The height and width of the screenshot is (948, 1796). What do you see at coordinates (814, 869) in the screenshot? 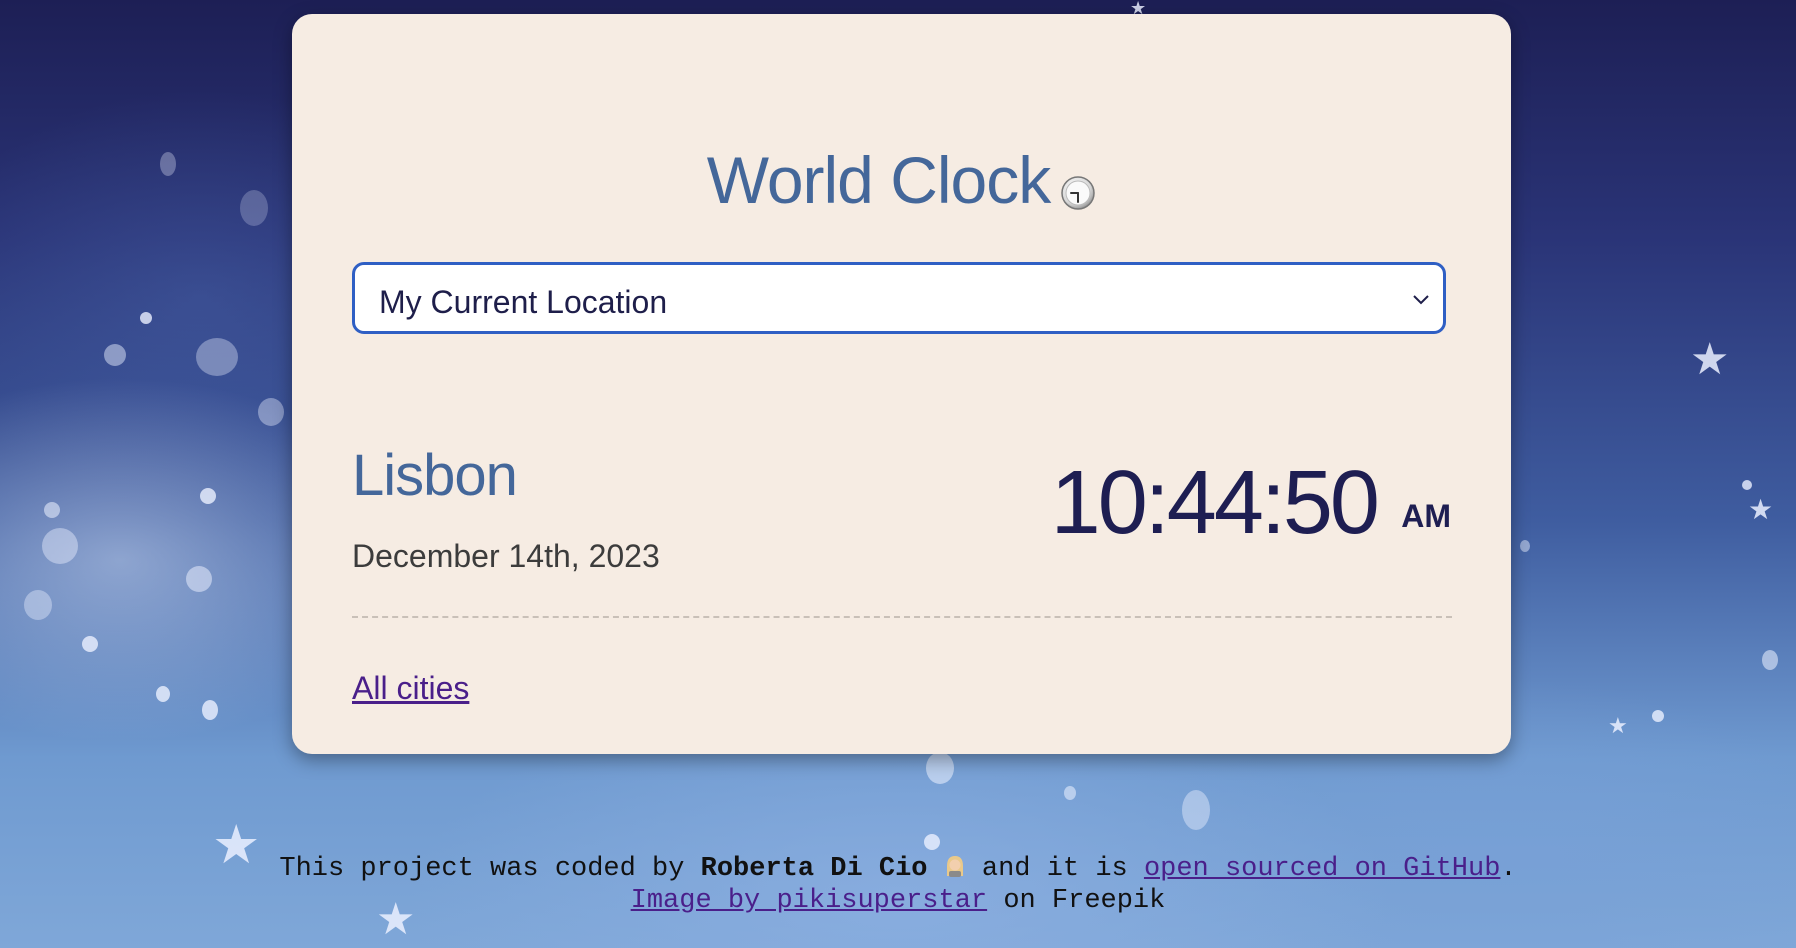
I see `author-name: Roberta Di Cio` at bounding box center [814, 869].